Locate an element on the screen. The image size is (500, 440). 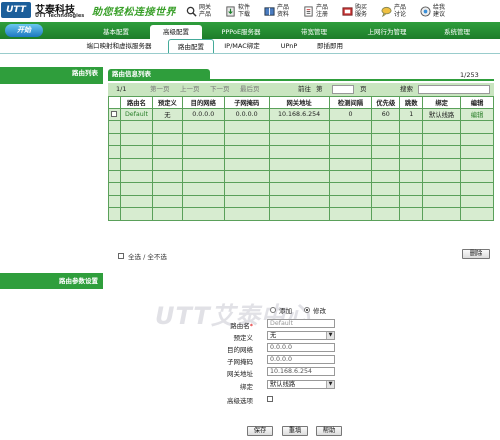
search-input is located at coordinates (454, 89).